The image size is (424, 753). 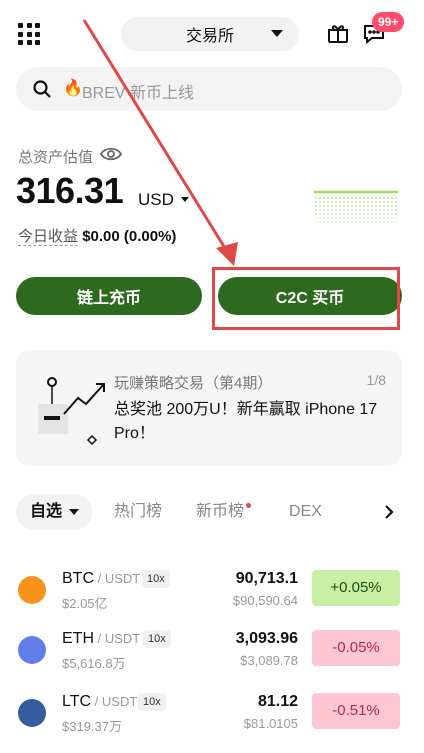 I want to click on tab-new-coins: 新币榜, so click(x=224, y=512).